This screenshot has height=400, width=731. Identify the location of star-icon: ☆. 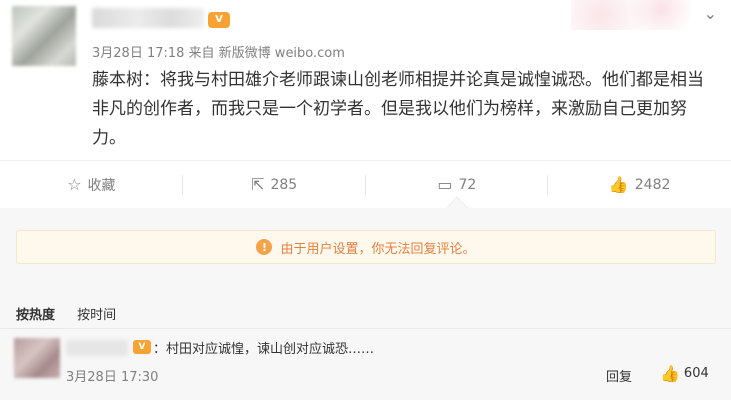
(74, 184).